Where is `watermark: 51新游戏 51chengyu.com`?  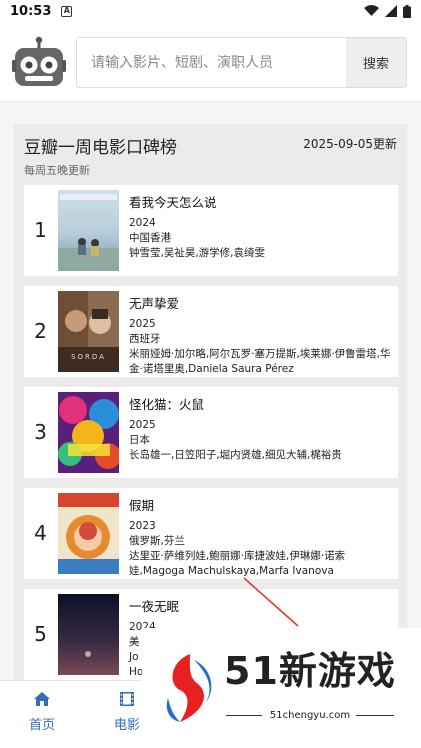 watermark: 51新游戏 51chengyu.com is located at coordinates (281, 688).